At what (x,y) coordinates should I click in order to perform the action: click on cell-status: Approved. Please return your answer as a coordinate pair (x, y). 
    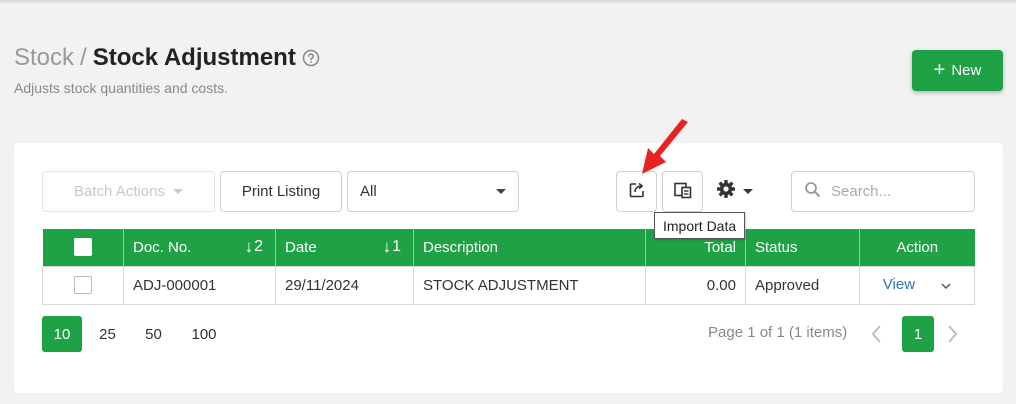
    Looking at the image, I should click on (802, 285).